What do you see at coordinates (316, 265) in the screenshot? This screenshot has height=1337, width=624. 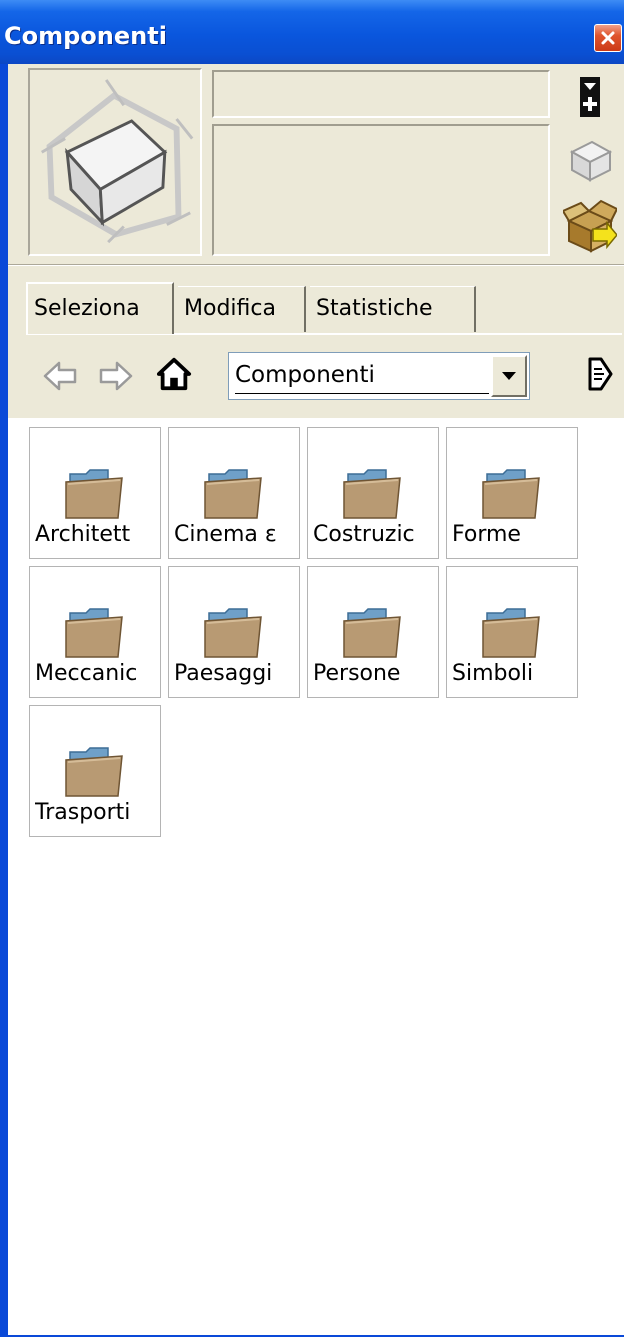 I see `panel-separator` at bounding box center [316, 265].